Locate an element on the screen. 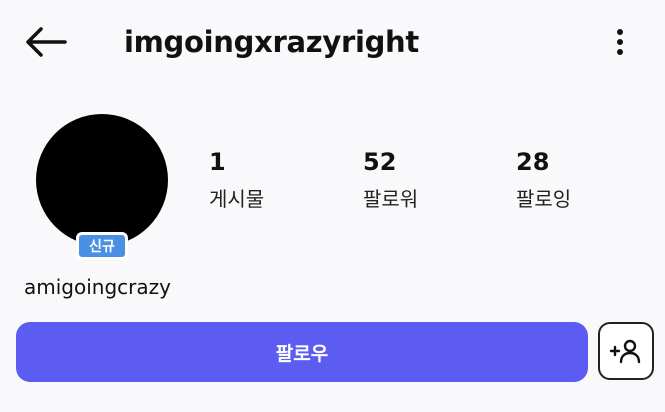 The height and width of the screenshot is (412, 665). add-friend-button is located at coordinates (626, 351).